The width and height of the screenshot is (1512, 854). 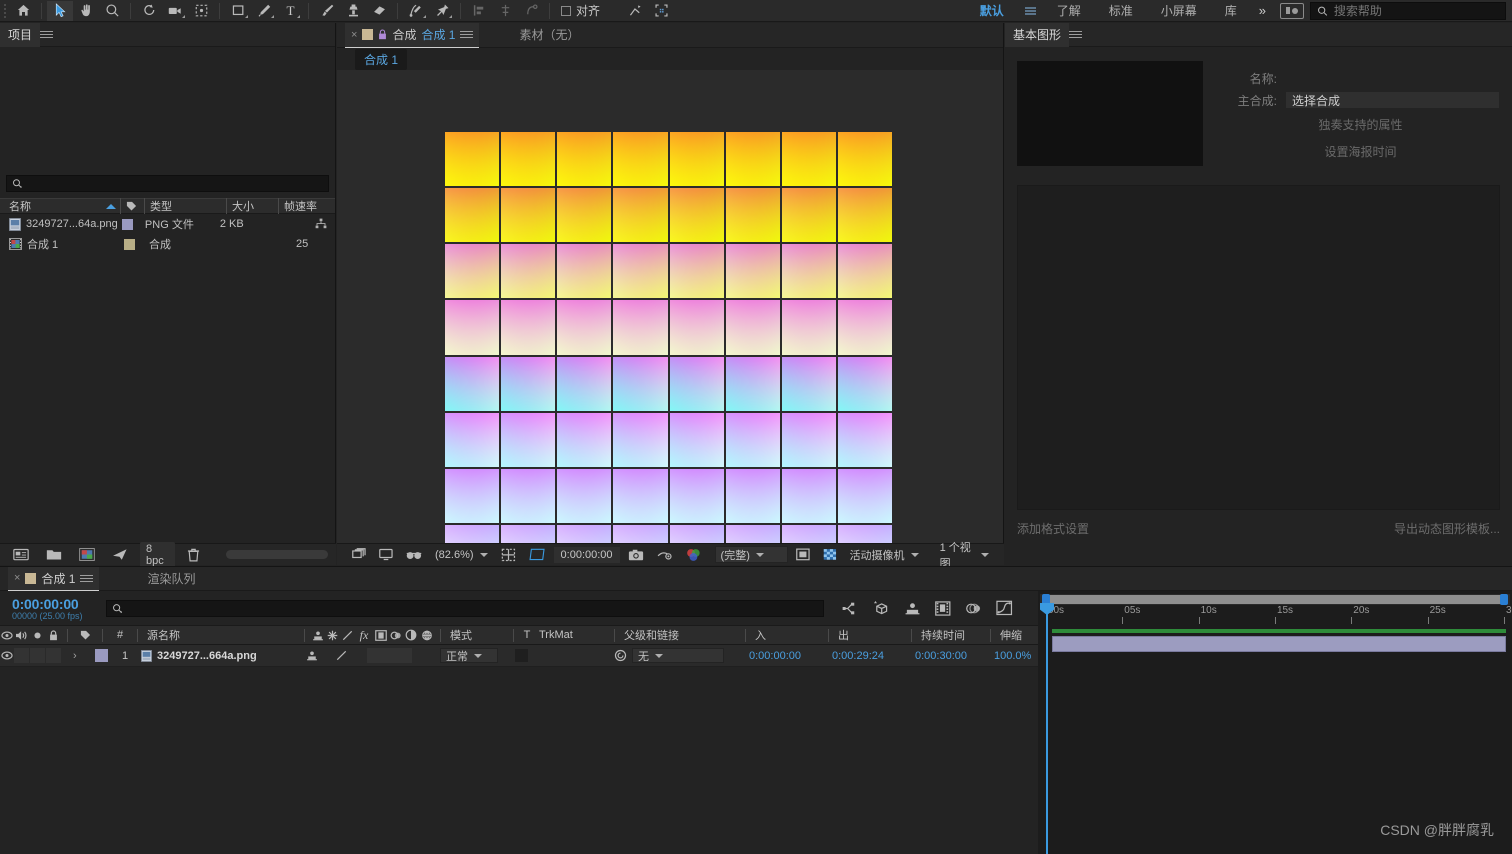 I want to click on roto-brush-tool-icon, so click(x=416, y=11).